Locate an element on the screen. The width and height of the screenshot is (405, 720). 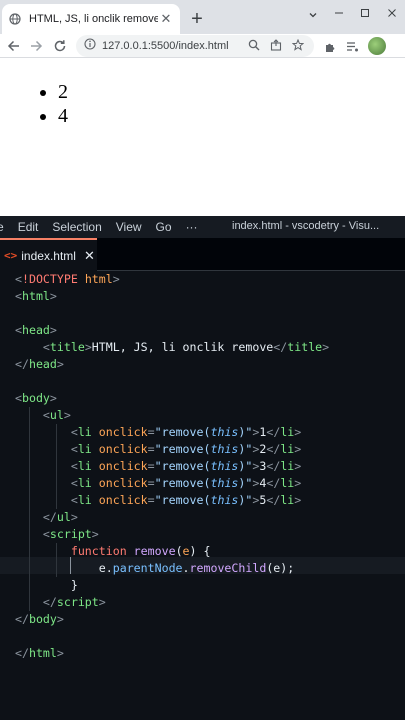
bookmark-star-icon is located at coordinates (298, 45).